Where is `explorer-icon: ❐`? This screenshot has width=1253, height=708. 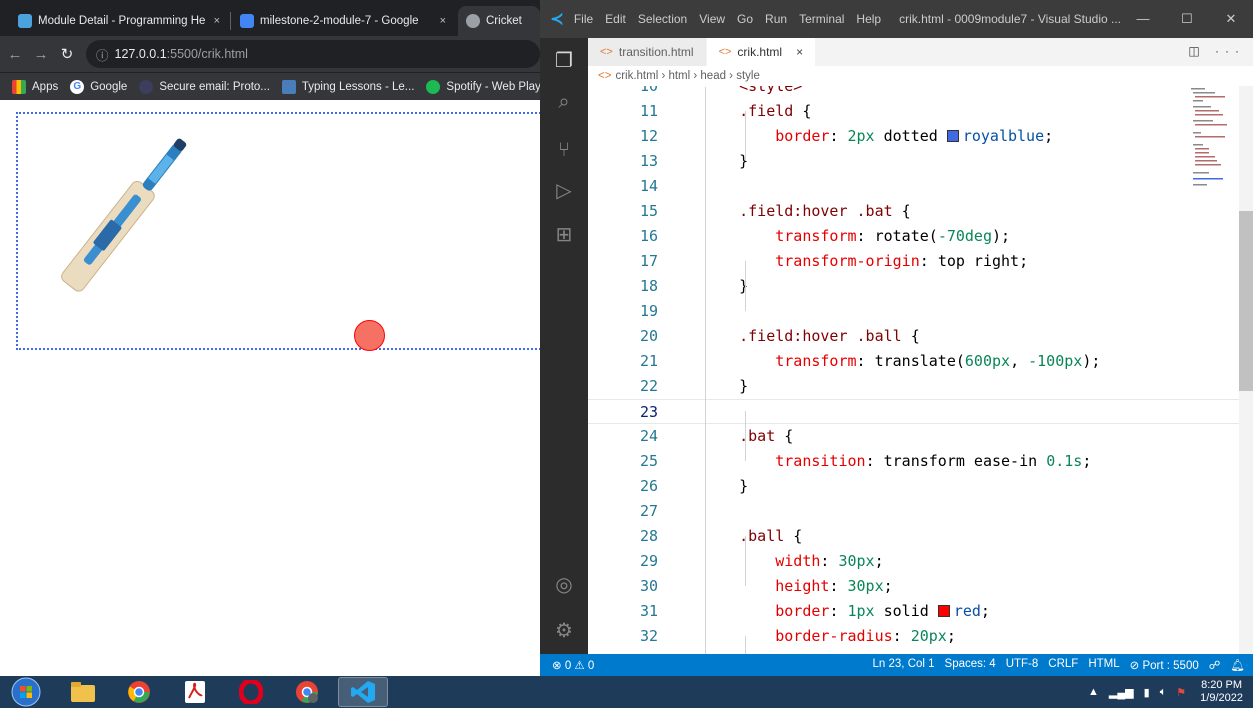
explorer-icon: ❐ is located at coordinates (564, 60).